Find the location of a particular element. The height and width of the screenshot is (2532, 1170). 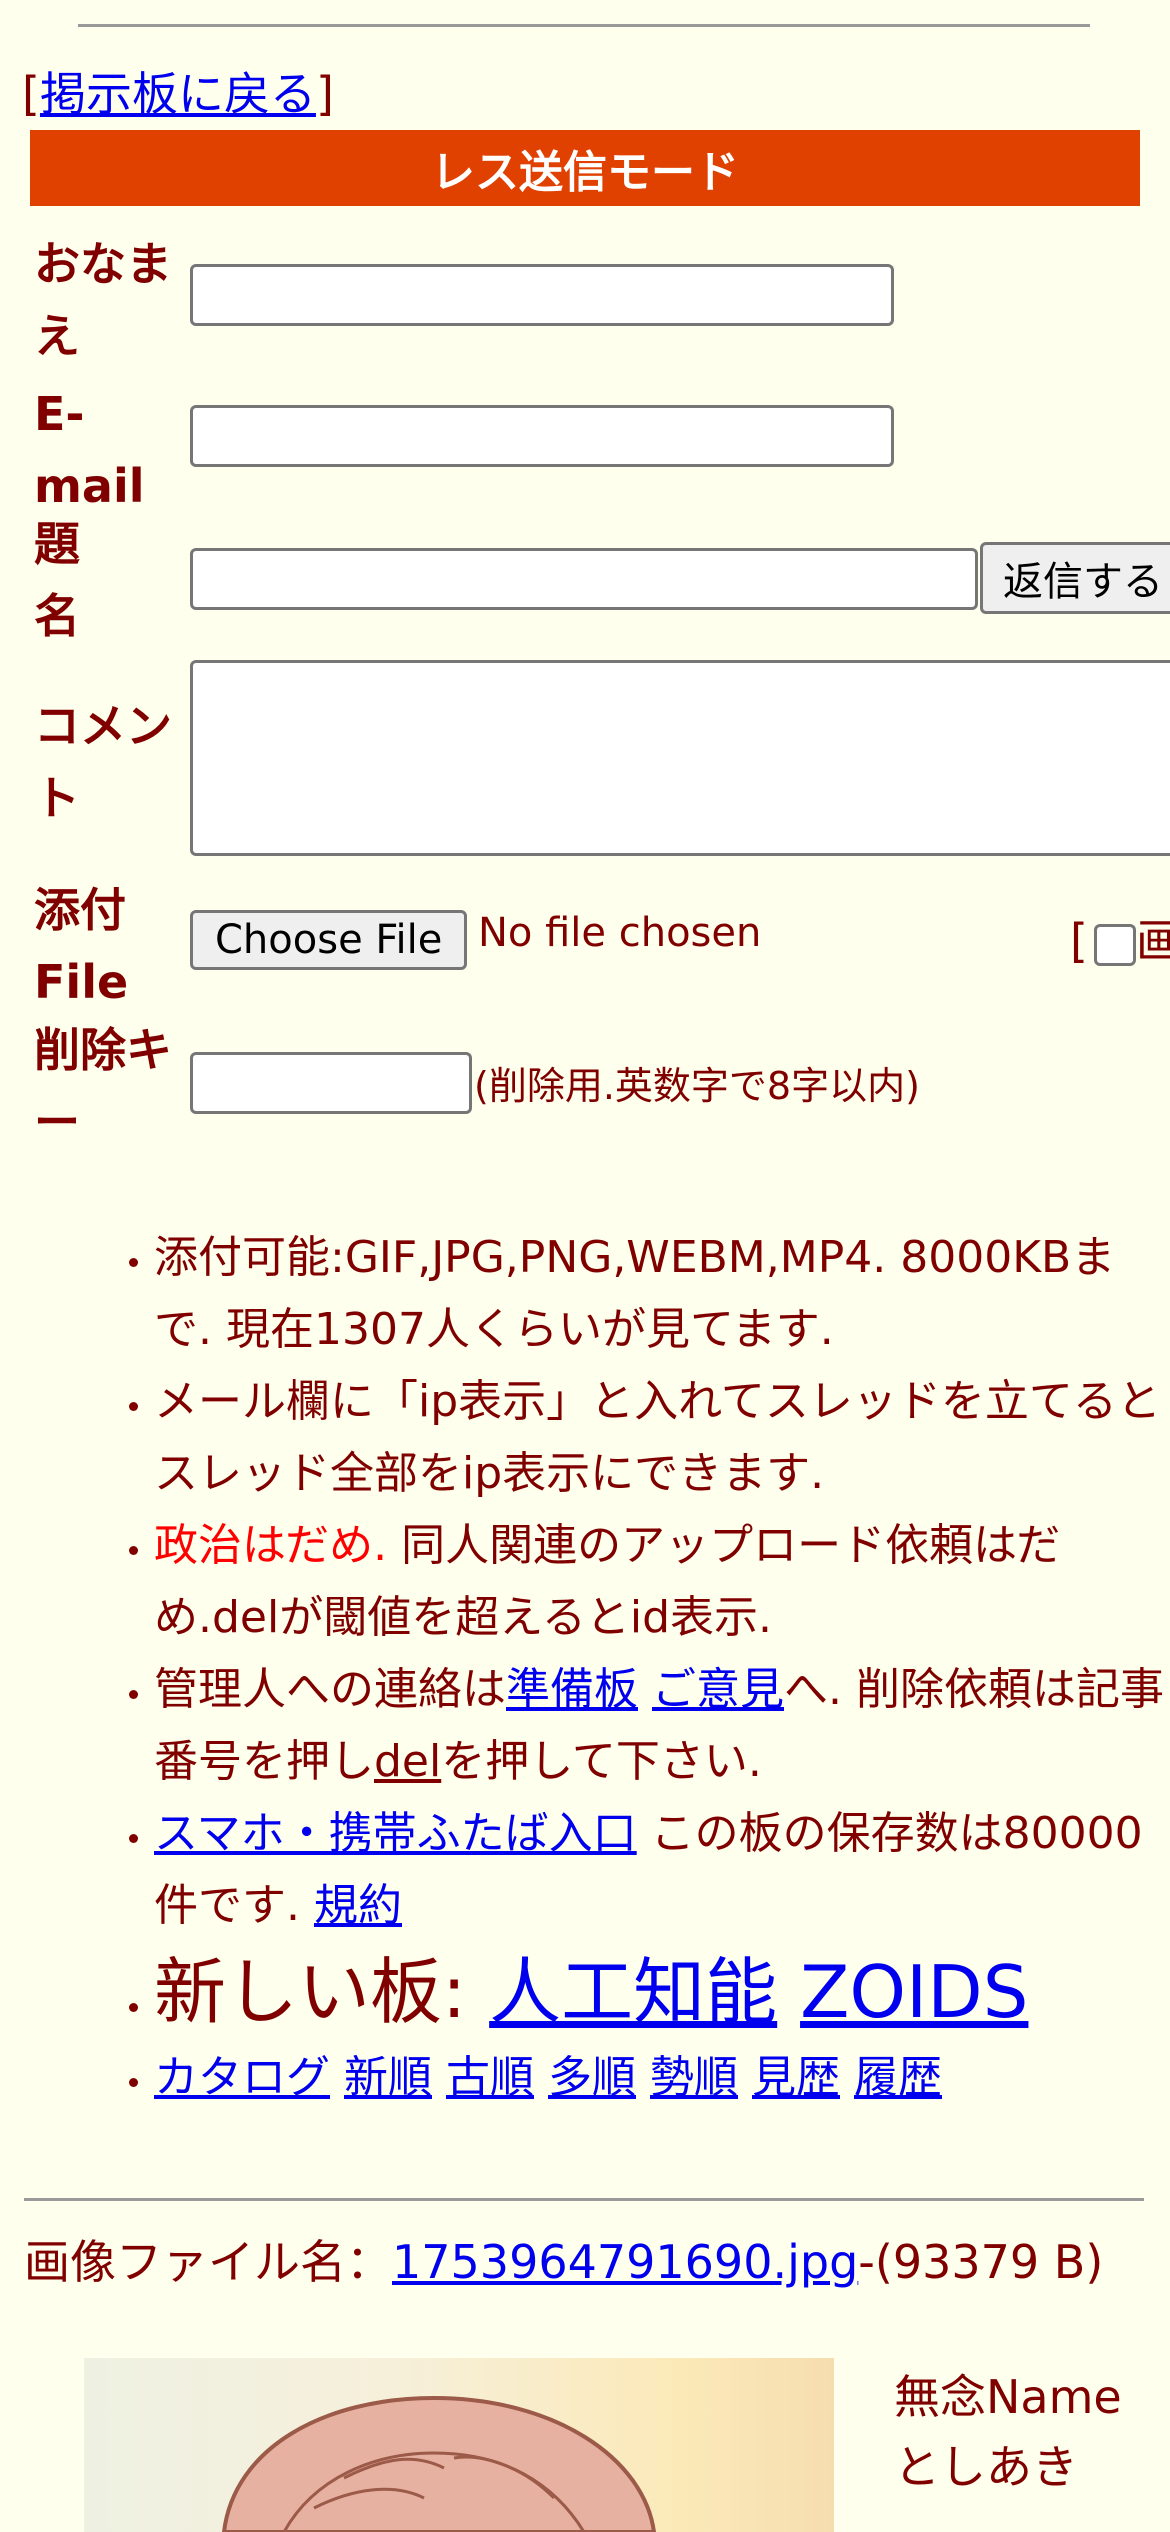

sort-momentum-link: 勢順 is located at coordinates (694, 2077).